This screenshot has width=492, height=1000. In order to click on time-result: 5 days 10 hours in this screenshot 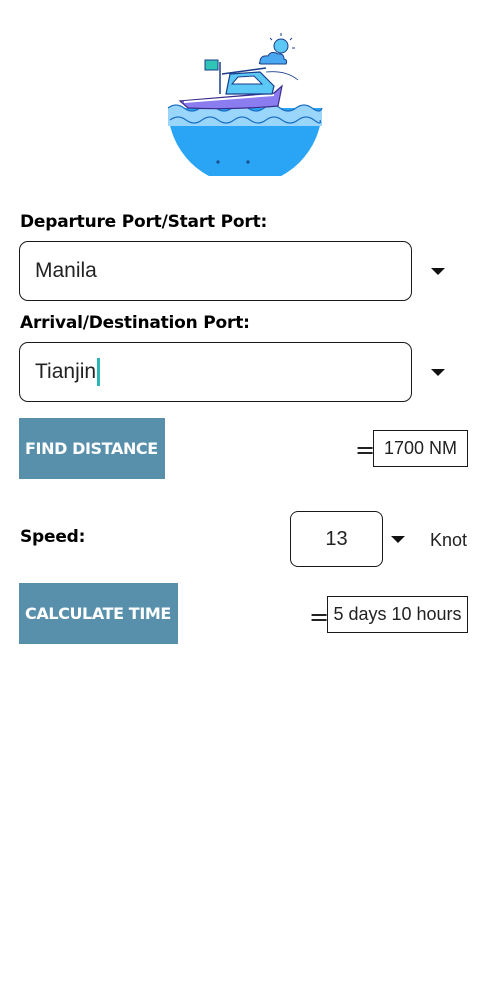, I will do `click(397, 614)`.